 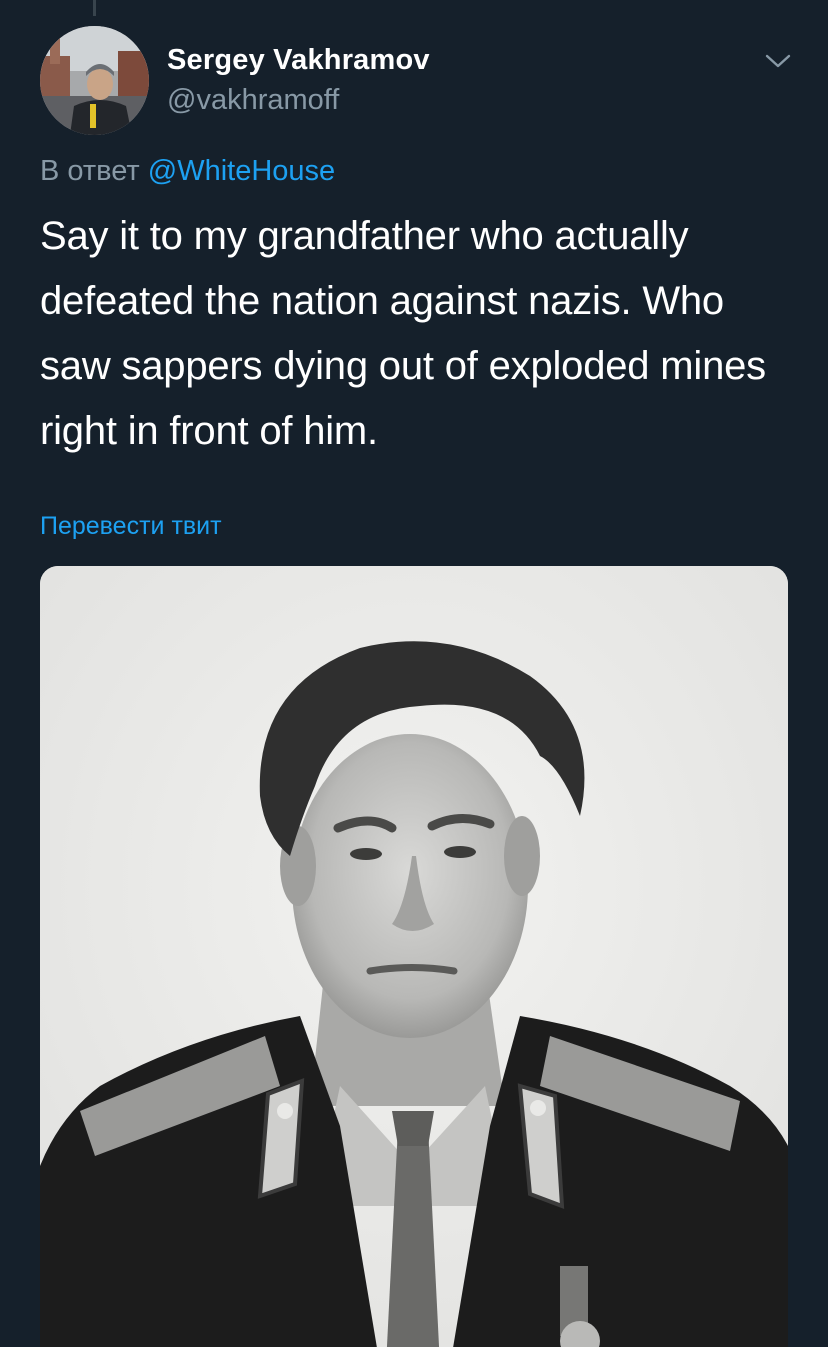 I want to click on thread-connector-line, so click(x=94, y=8).